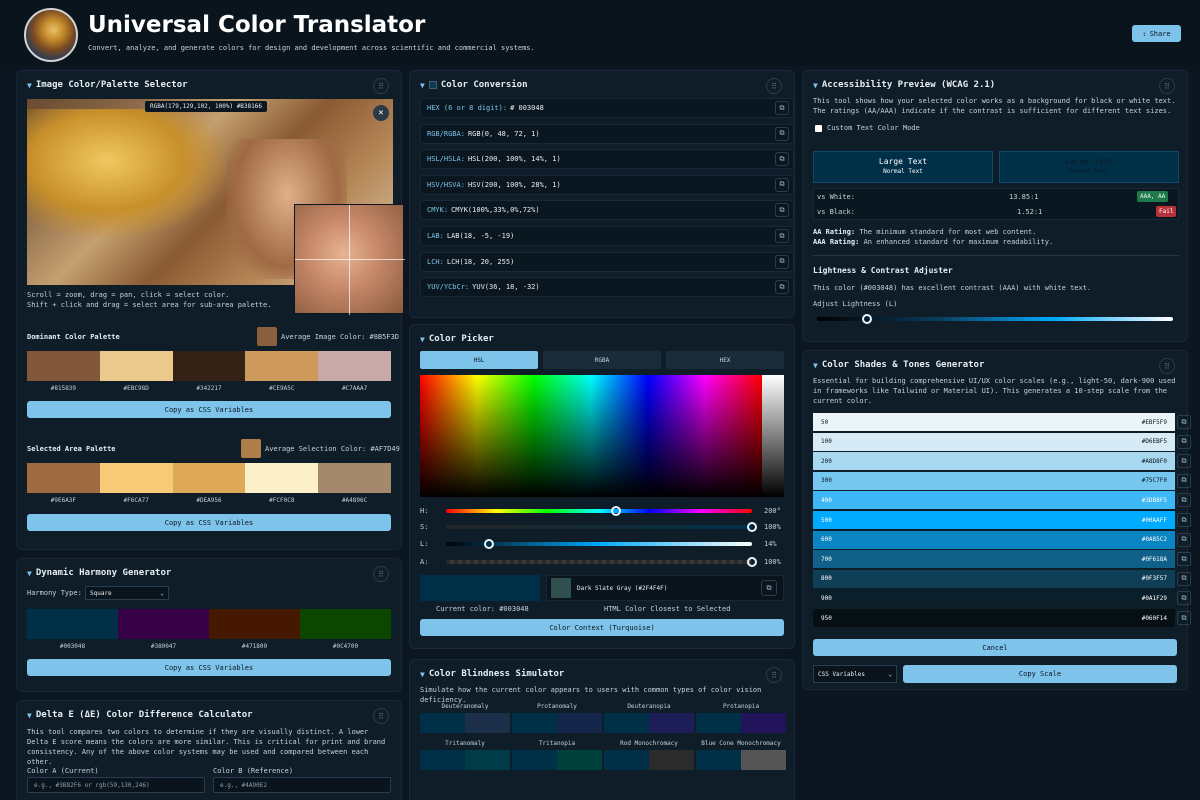 The width and height of the screenshot is (1200, 800). What do you see at coordinates (602, 360) in the screenshot?
I see `tab-rgba: RGBA` at bounding box center [602, 360].